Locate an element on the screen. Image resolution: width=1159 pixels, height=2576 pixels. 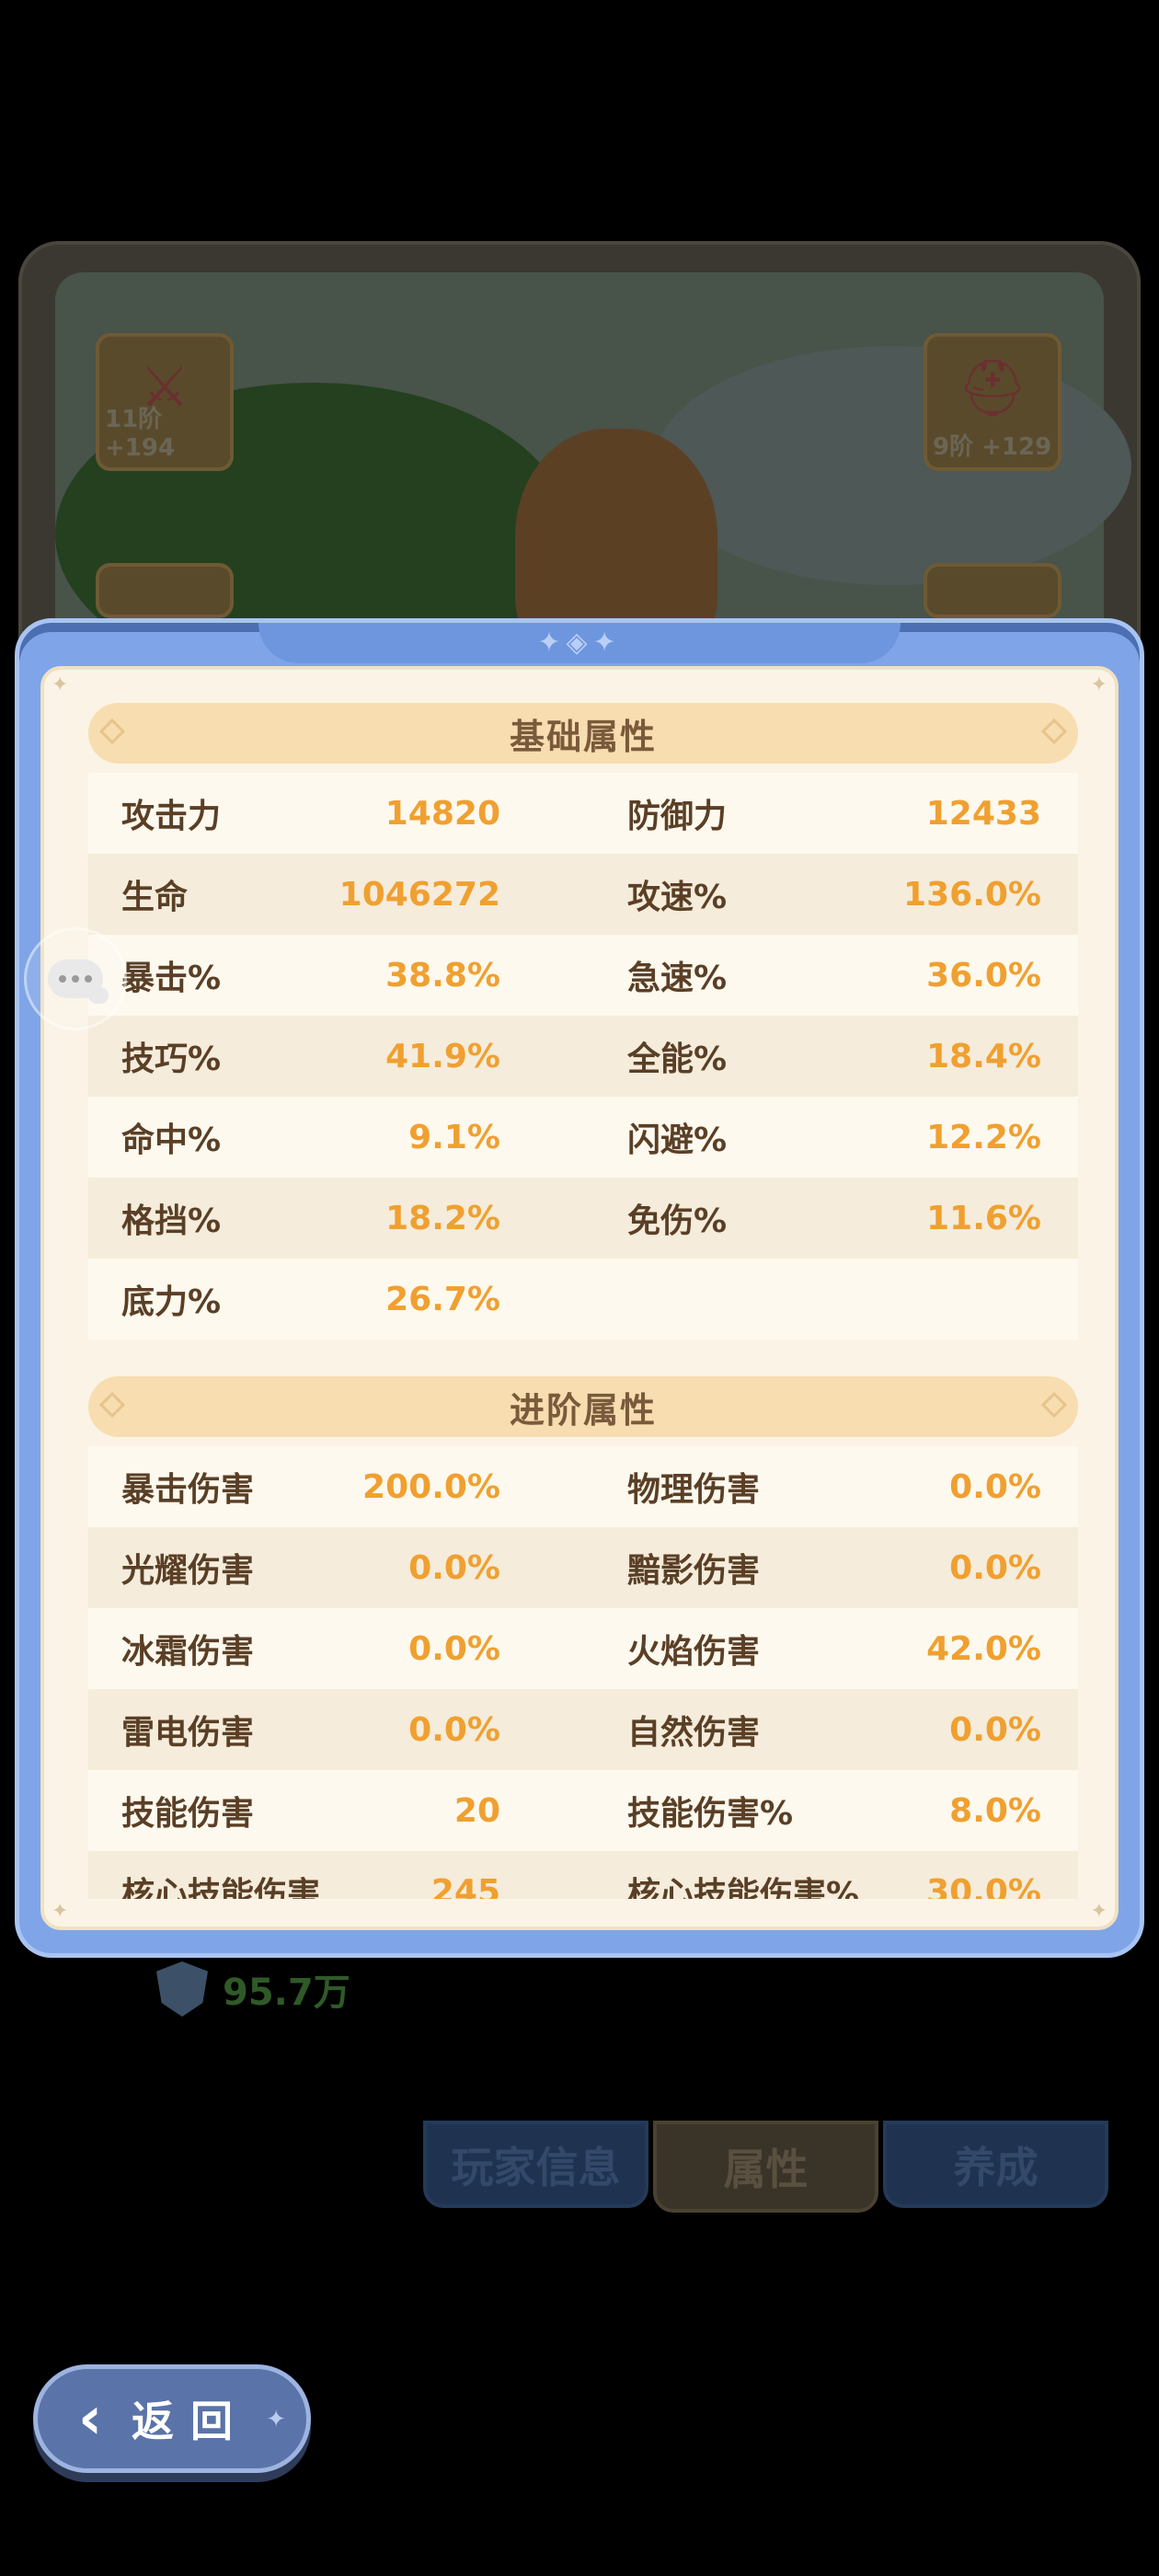
attribute-row: 技巧% 41.9% 全能% 18.4% is located at coordinates (583, 1056).